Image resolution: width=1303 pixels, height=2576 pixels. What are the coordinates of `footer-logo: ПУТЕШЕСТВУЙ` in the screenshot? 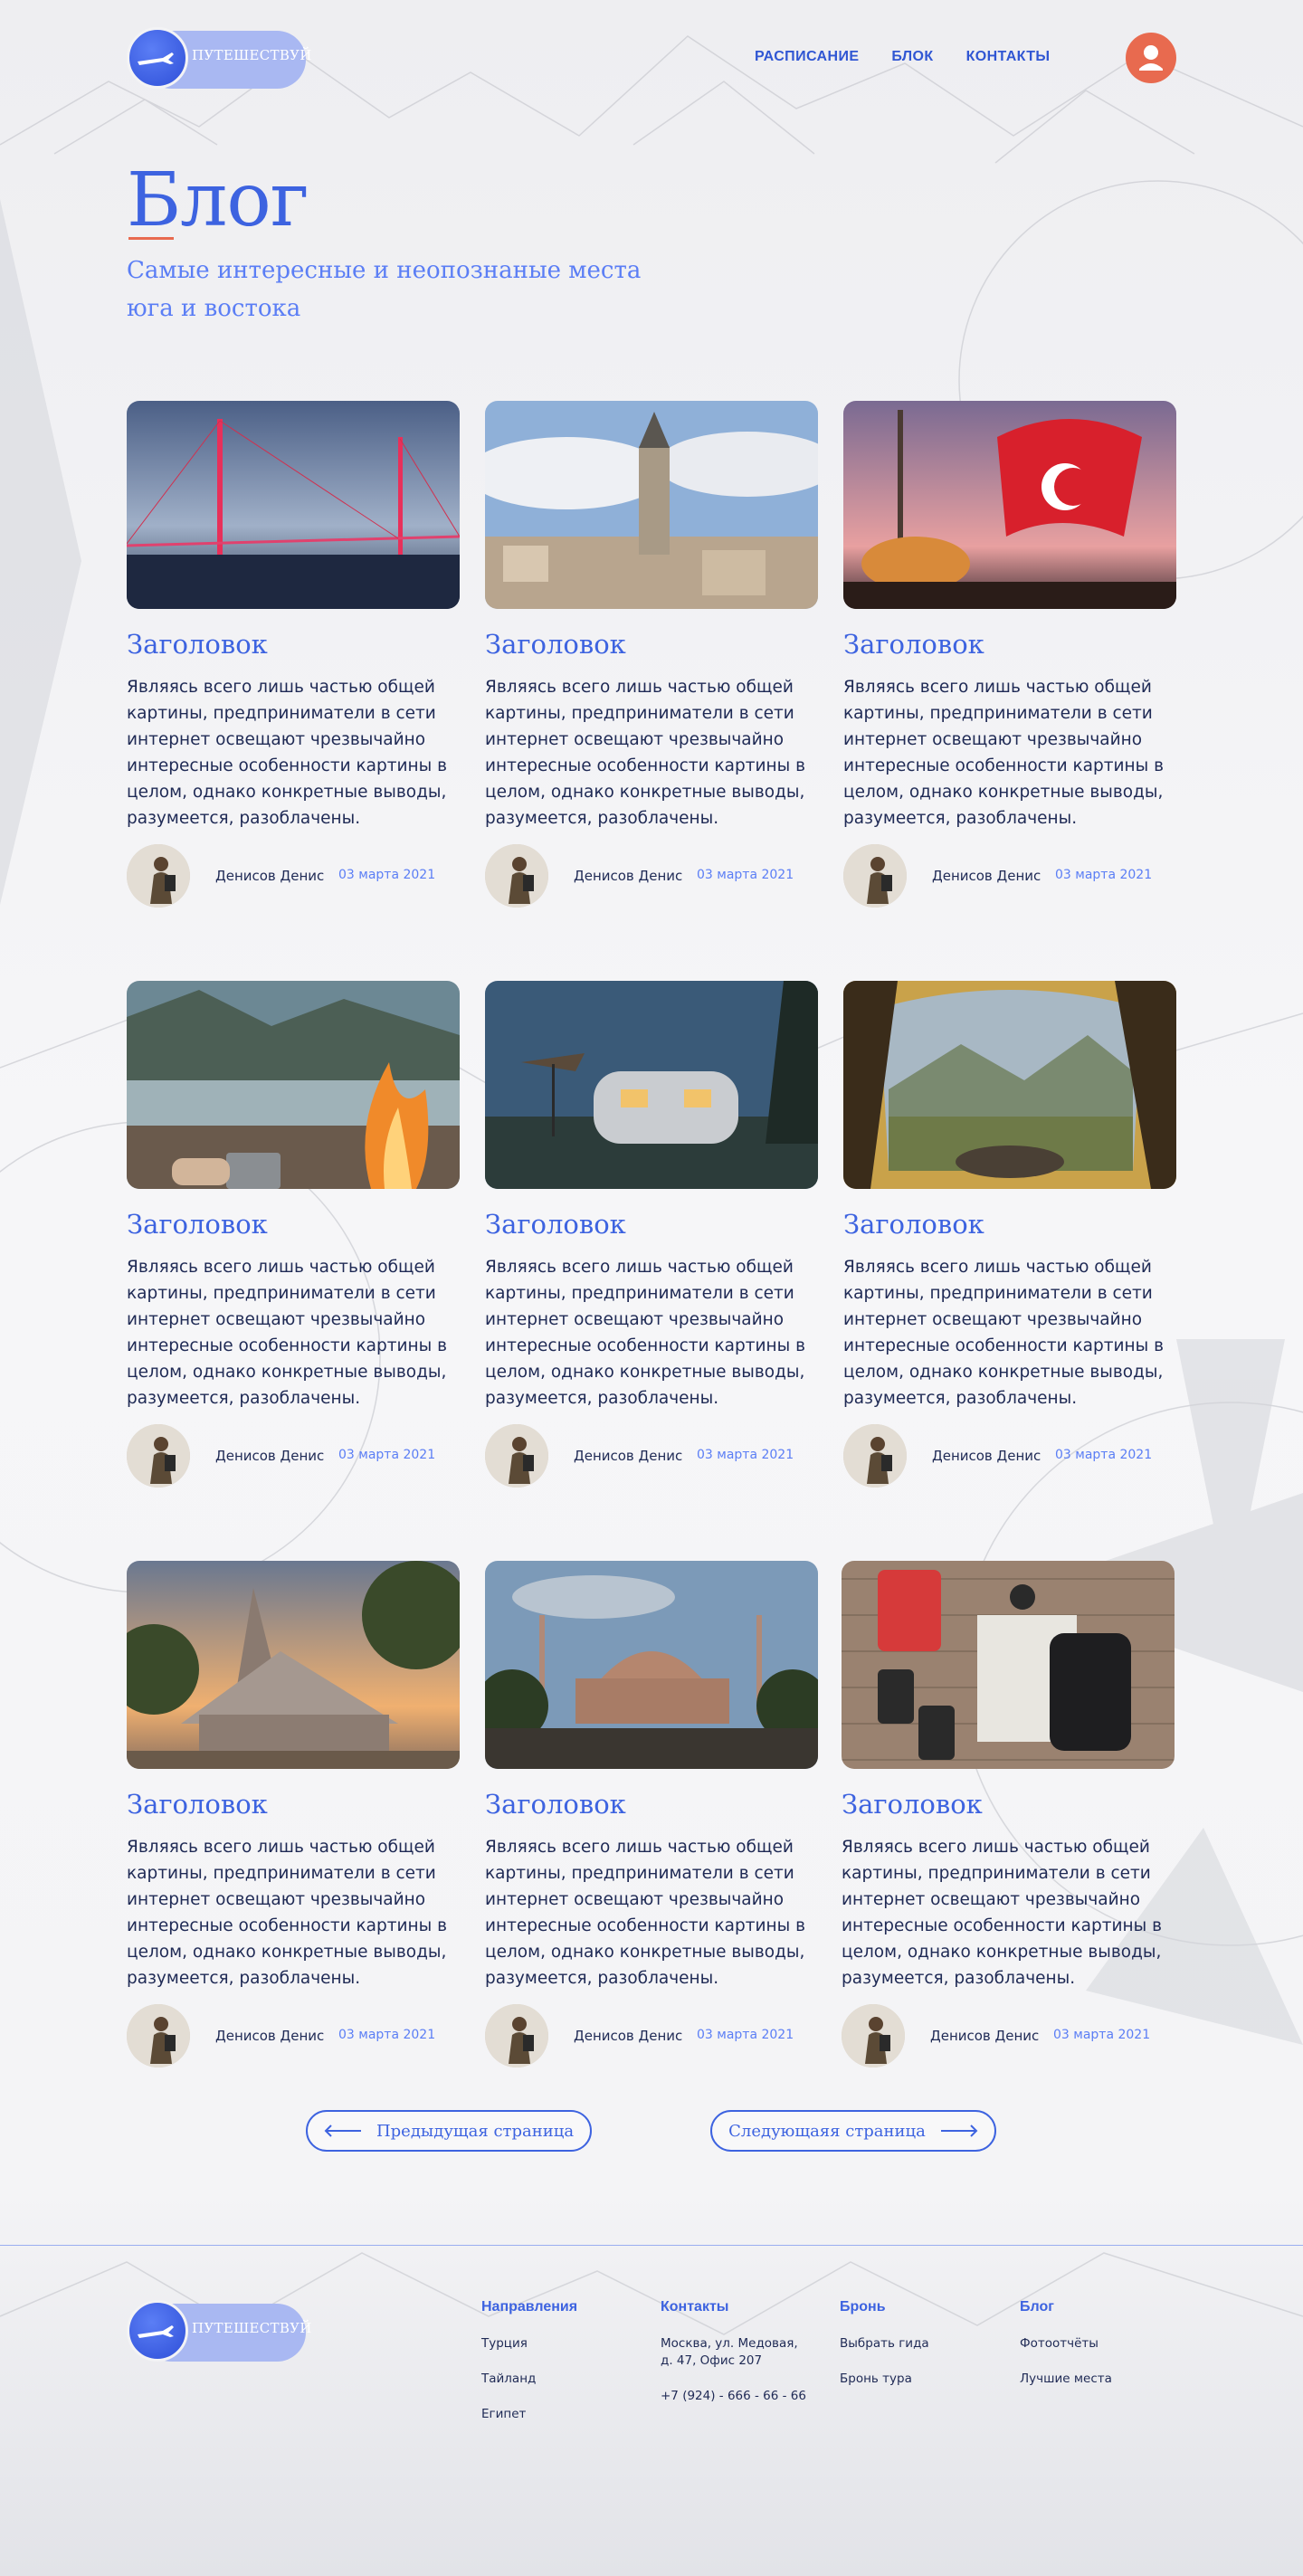 It's located at (219, 2331).